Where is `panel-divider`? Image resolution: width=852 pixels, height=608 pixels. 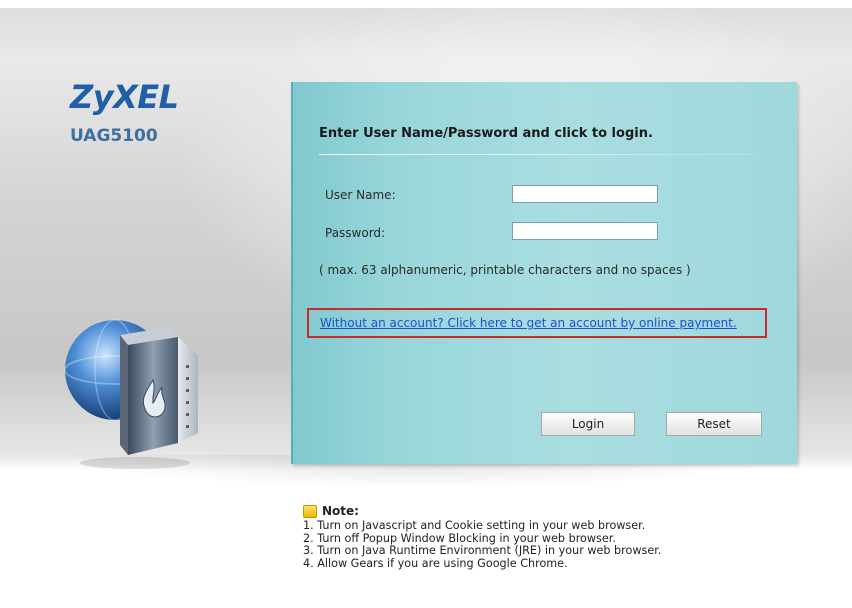 panel-divider is located at coordinates (537, 154).